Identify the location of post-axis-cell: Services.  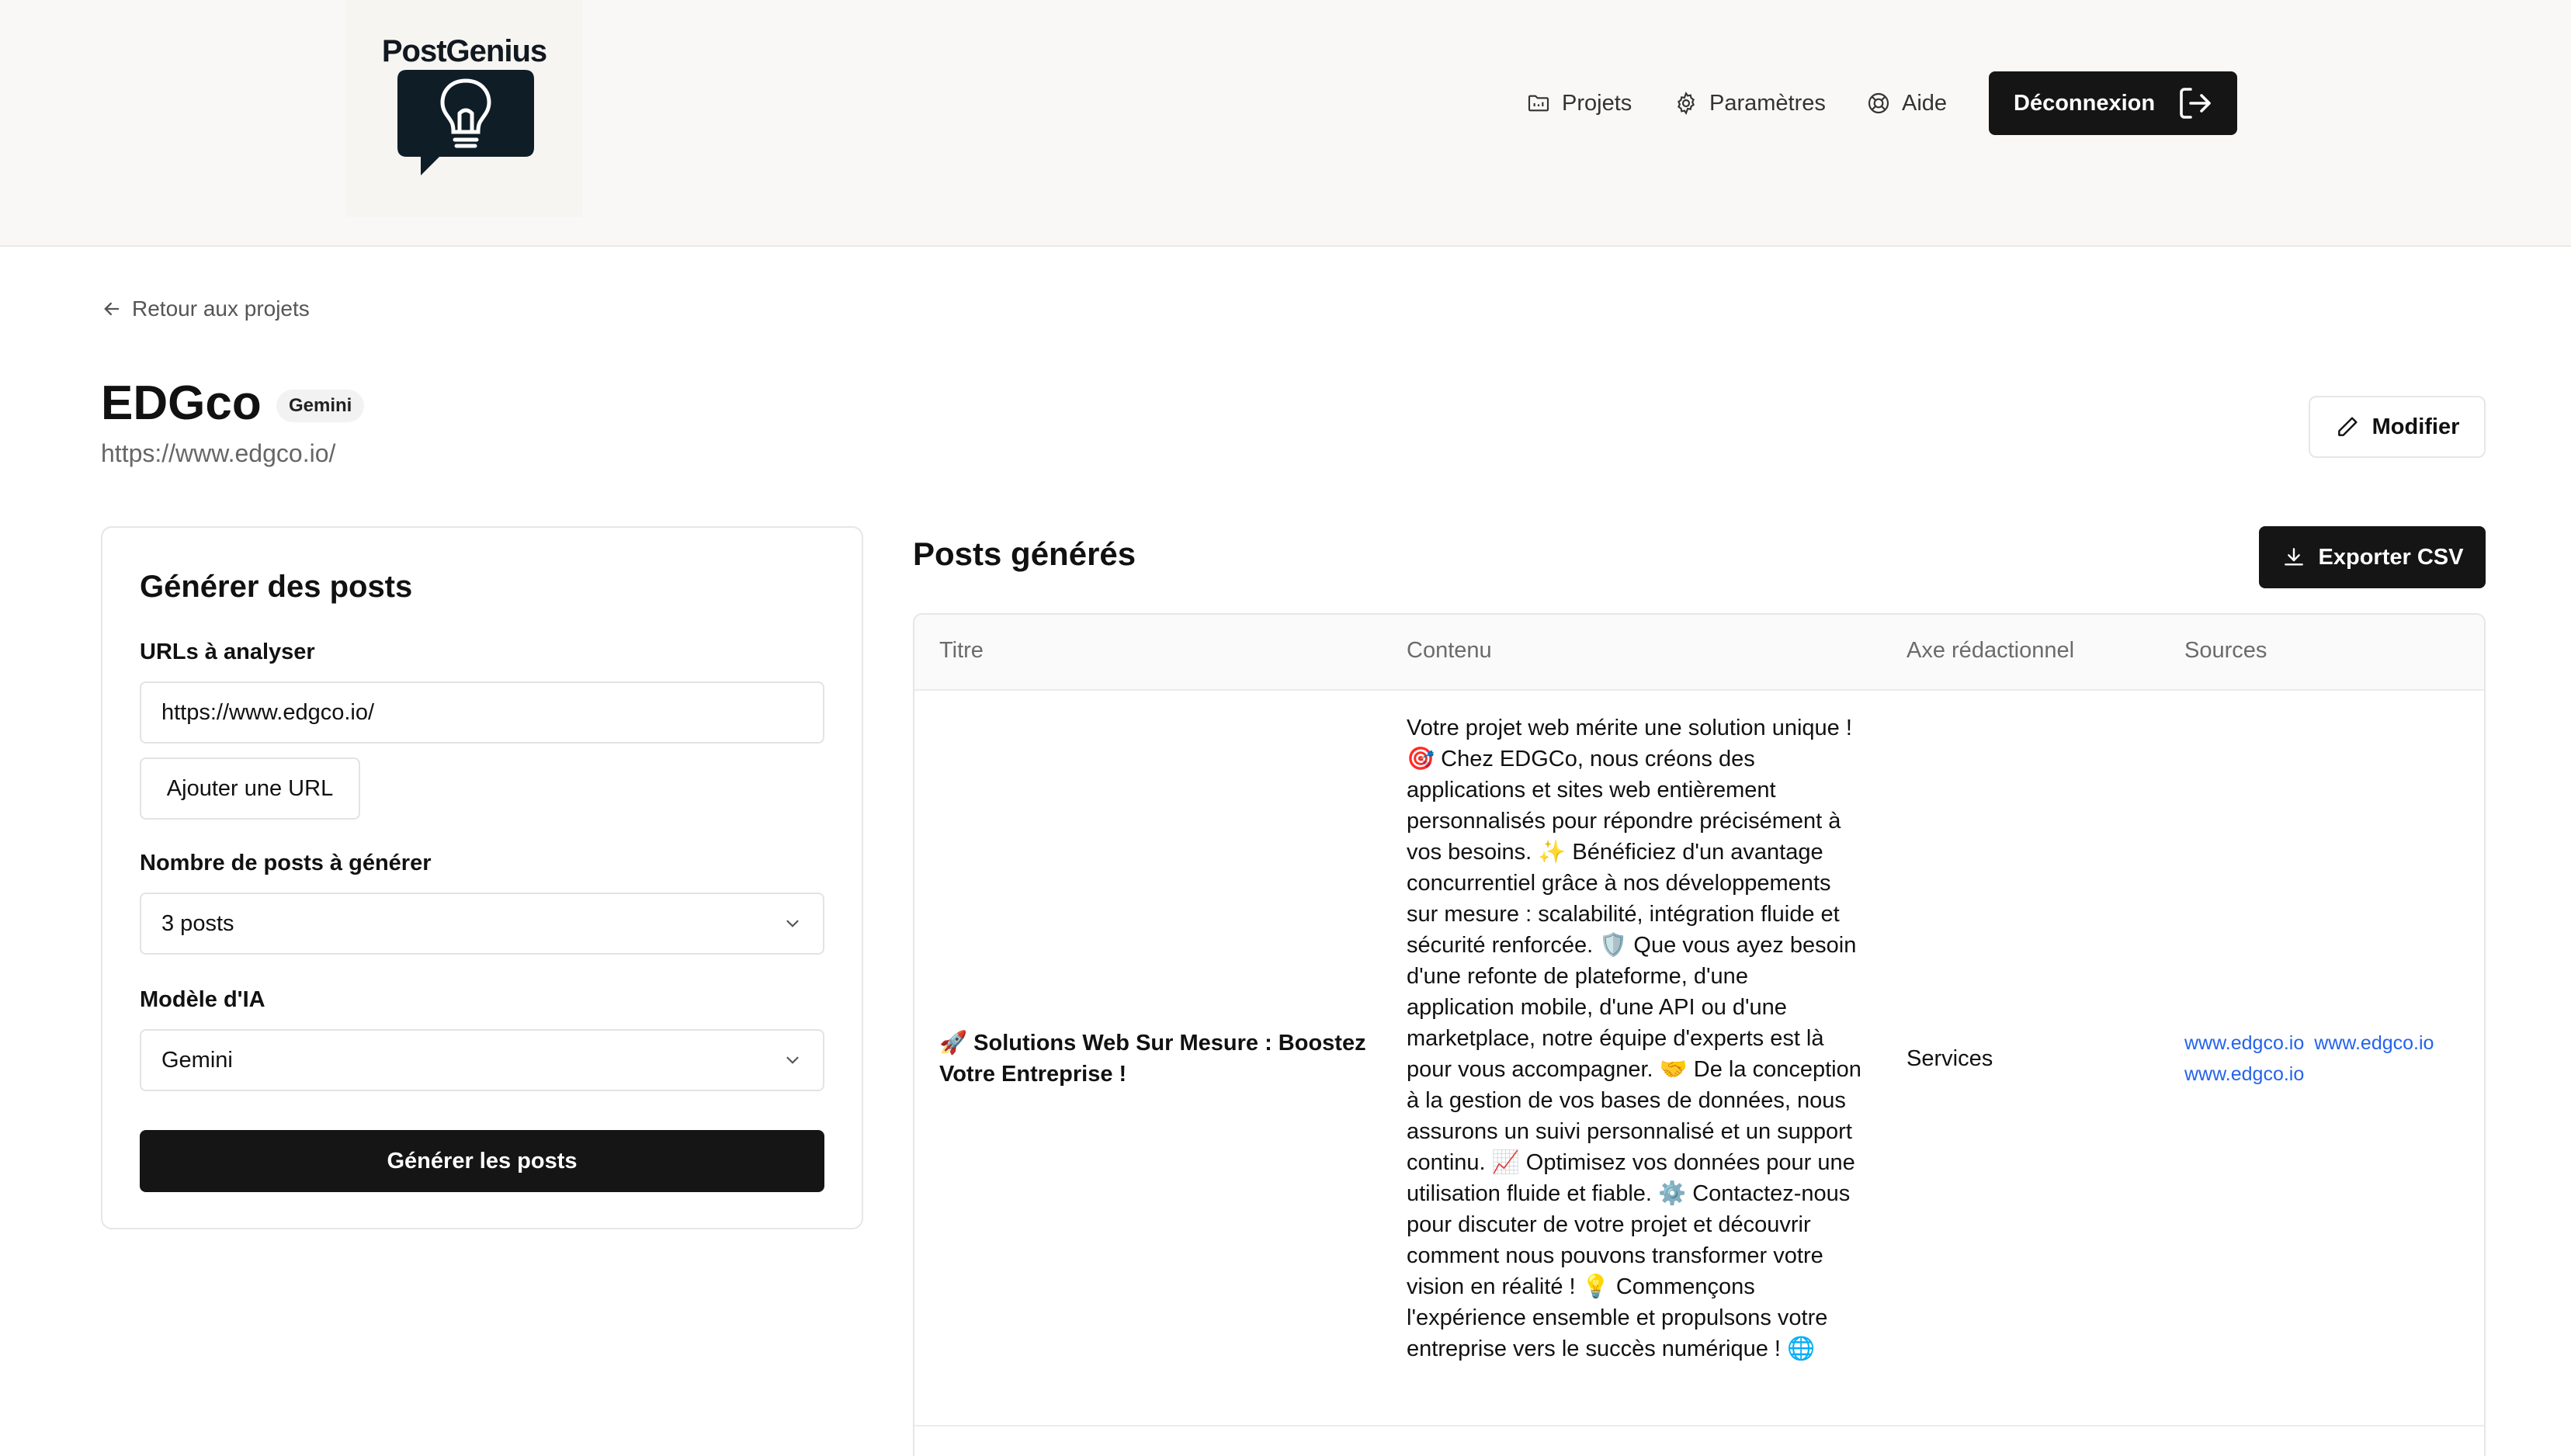
(1950, 1059).